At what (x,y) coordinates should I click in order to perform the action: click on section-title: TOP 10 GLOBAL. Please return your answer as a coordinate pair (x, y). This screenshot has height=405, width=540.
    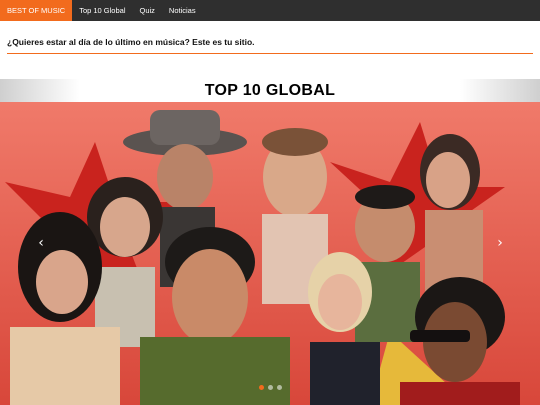
    Looking at the image, I should click on (270, 90).